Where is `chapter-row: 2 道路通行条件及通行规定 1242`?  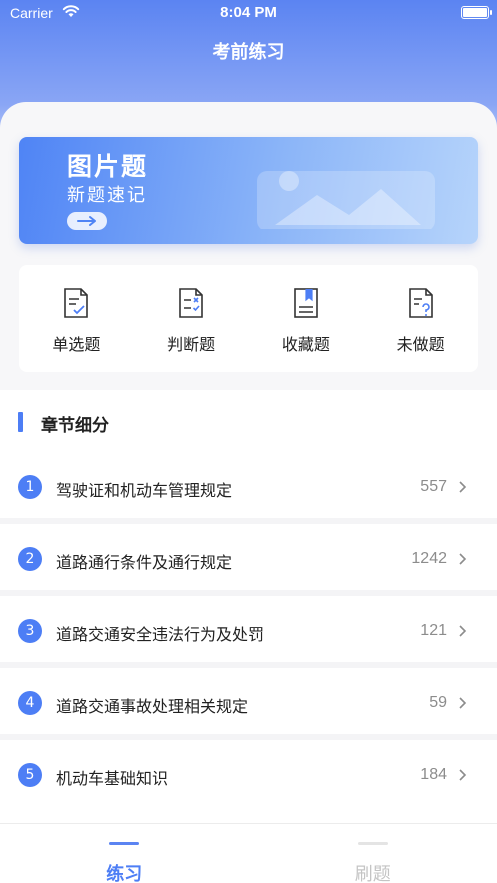
chapter-row: 2 道路通行条件及通行规定 1242 is located at coordinates (248, 560).